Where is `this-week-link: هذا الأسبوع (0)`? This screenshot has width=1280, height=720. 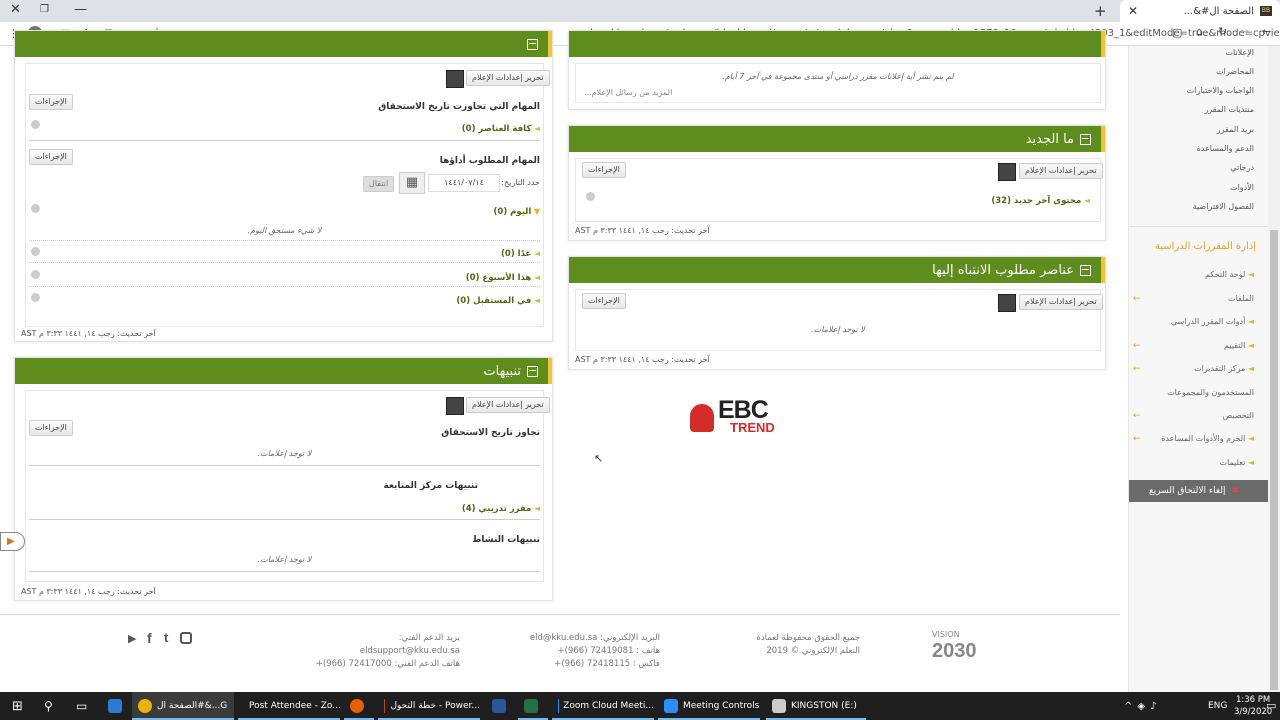 this-week-link: هذا الأسبوع (0) is located at coordinates (499, 278).